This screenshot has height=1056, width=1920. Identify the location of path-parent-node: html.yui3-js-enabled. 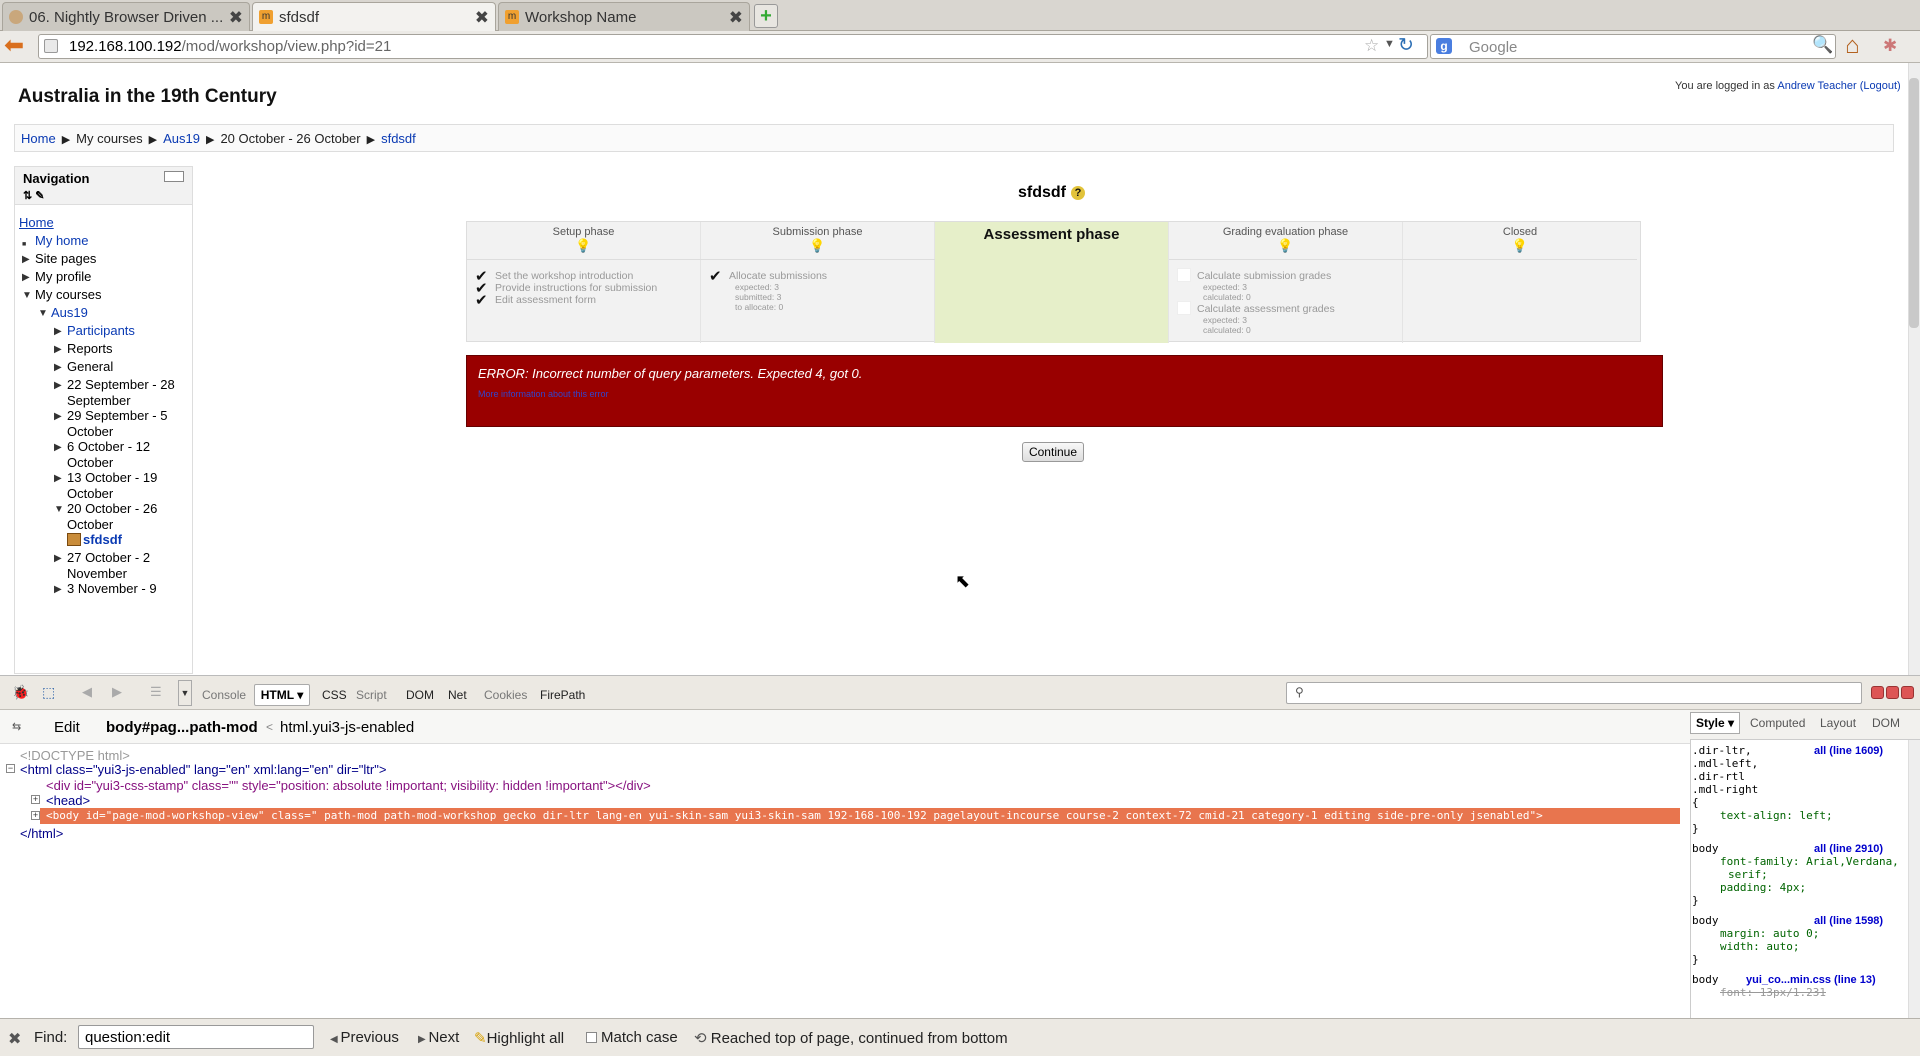
(347, 727).